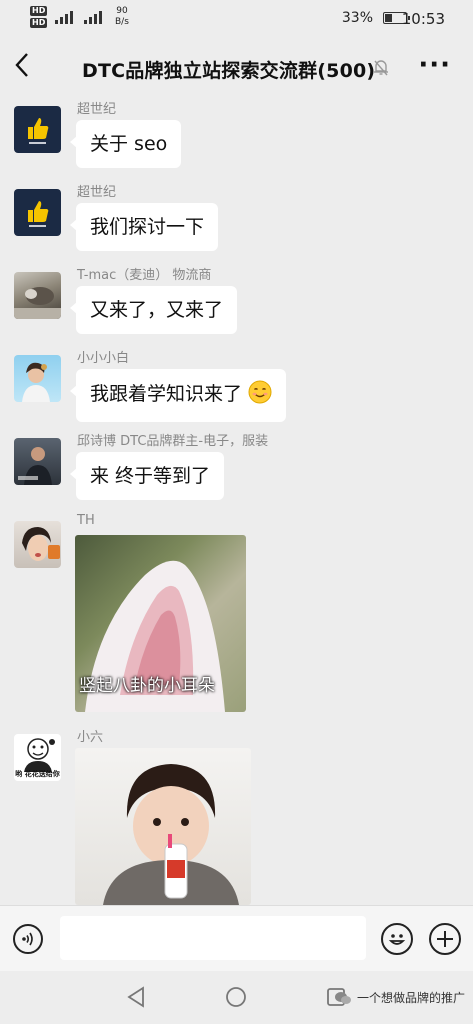 This screenshot has width=473, height=1024. I want to click on chat-header: DTC品牌独立站探索交流群(500) ···, so click(236, 67).